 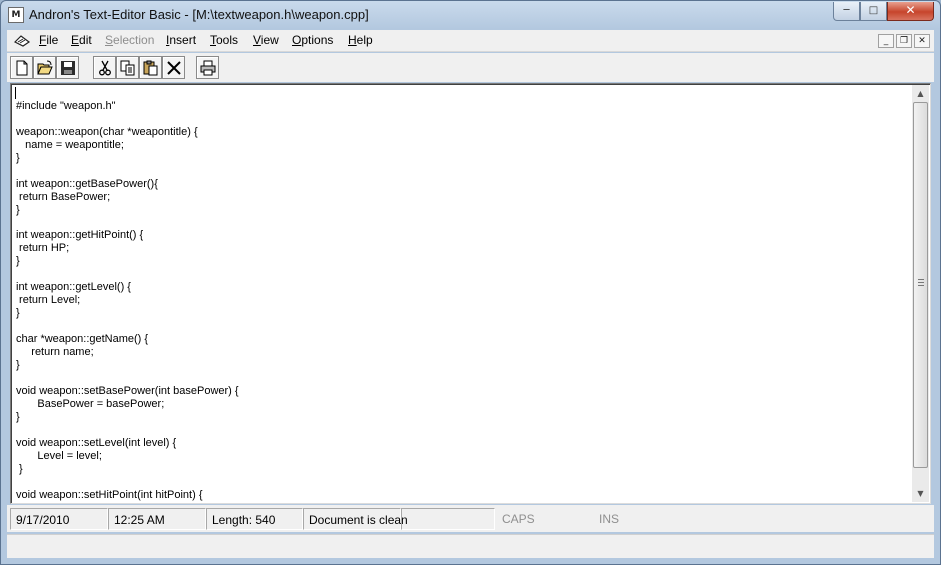 I want to click on vertical-scrollbar: ▲ ▼, so click(x=920, y=293).